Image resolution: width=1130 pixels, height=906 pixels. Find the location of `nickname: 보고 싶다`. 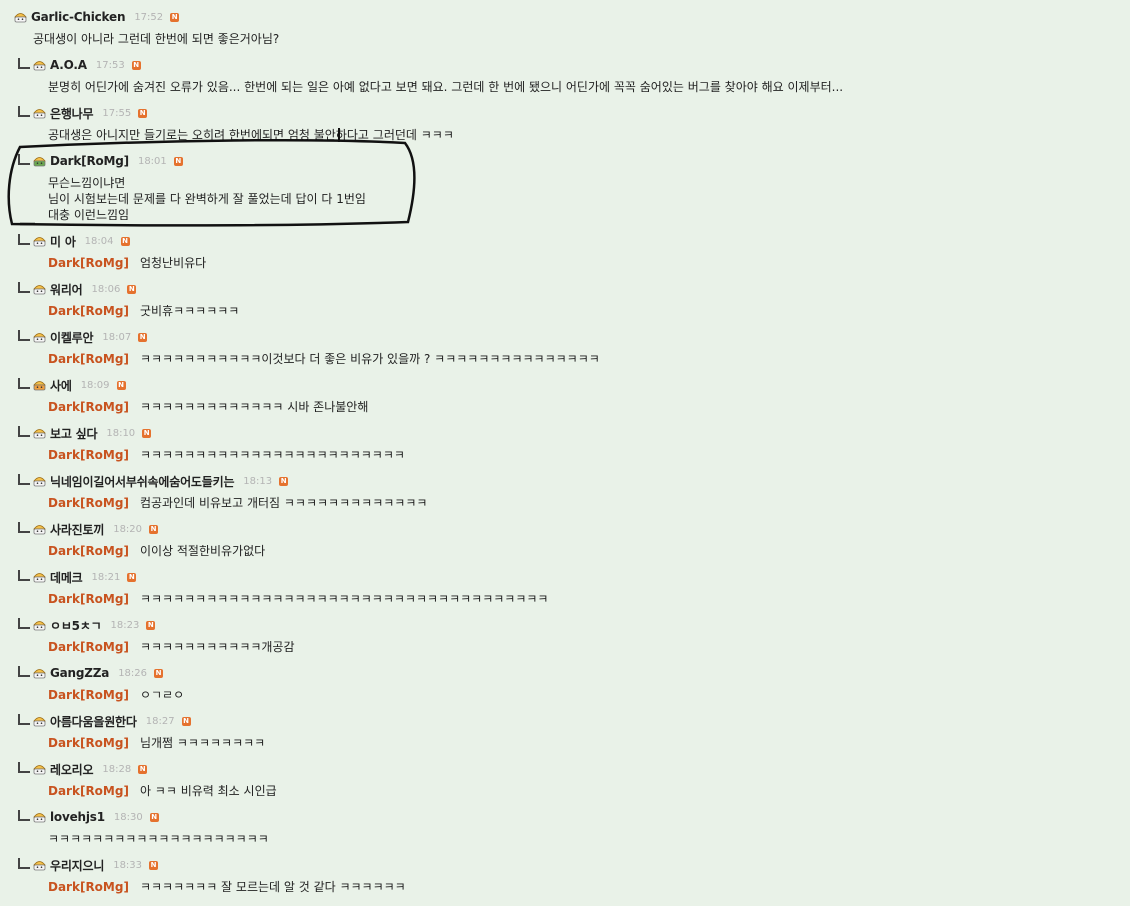

nickname: 보고 싶다 is located at coordinates (74, 433).